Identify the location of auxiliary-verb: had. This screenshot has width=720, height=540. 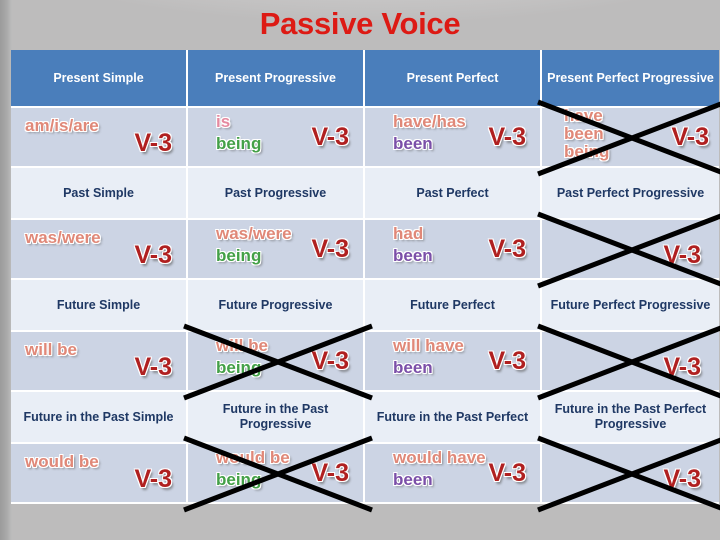
(408, 233).